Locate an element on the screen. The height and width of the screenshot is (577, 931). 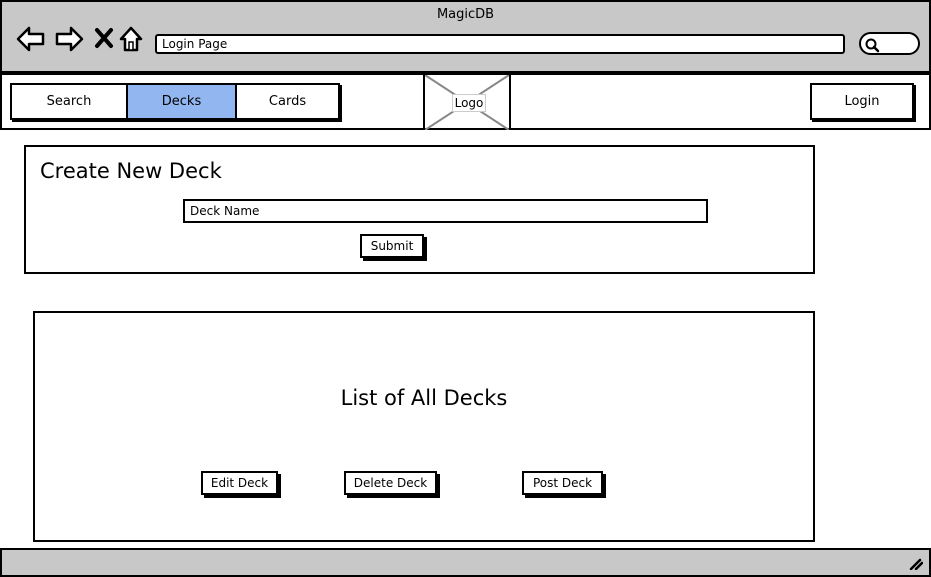
logo-label: Logo is located at coordinates (469, 103).